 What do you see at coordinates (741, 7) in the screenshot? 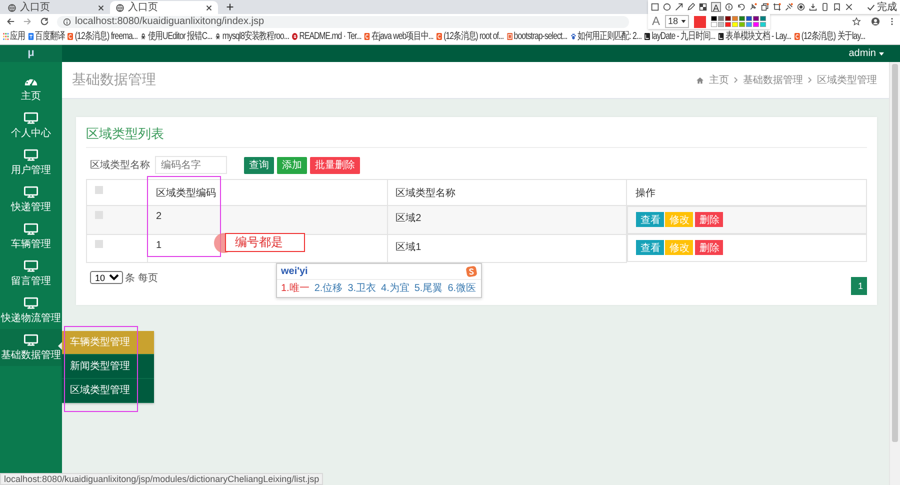
I see `undo-icon` at bounding box center [741, 7].